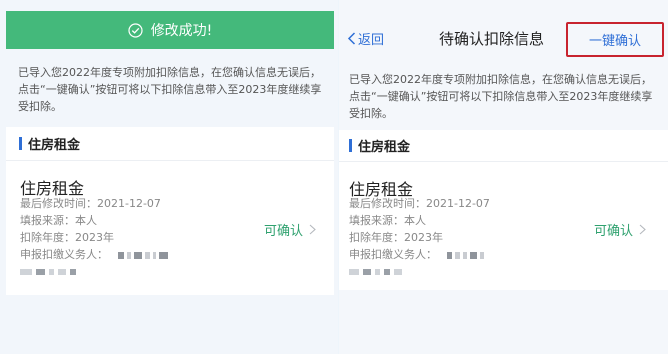 The width and height of the screenshot is (668, 354). I want to click on page-title: 待确认扣除信息, so click(492, 39).